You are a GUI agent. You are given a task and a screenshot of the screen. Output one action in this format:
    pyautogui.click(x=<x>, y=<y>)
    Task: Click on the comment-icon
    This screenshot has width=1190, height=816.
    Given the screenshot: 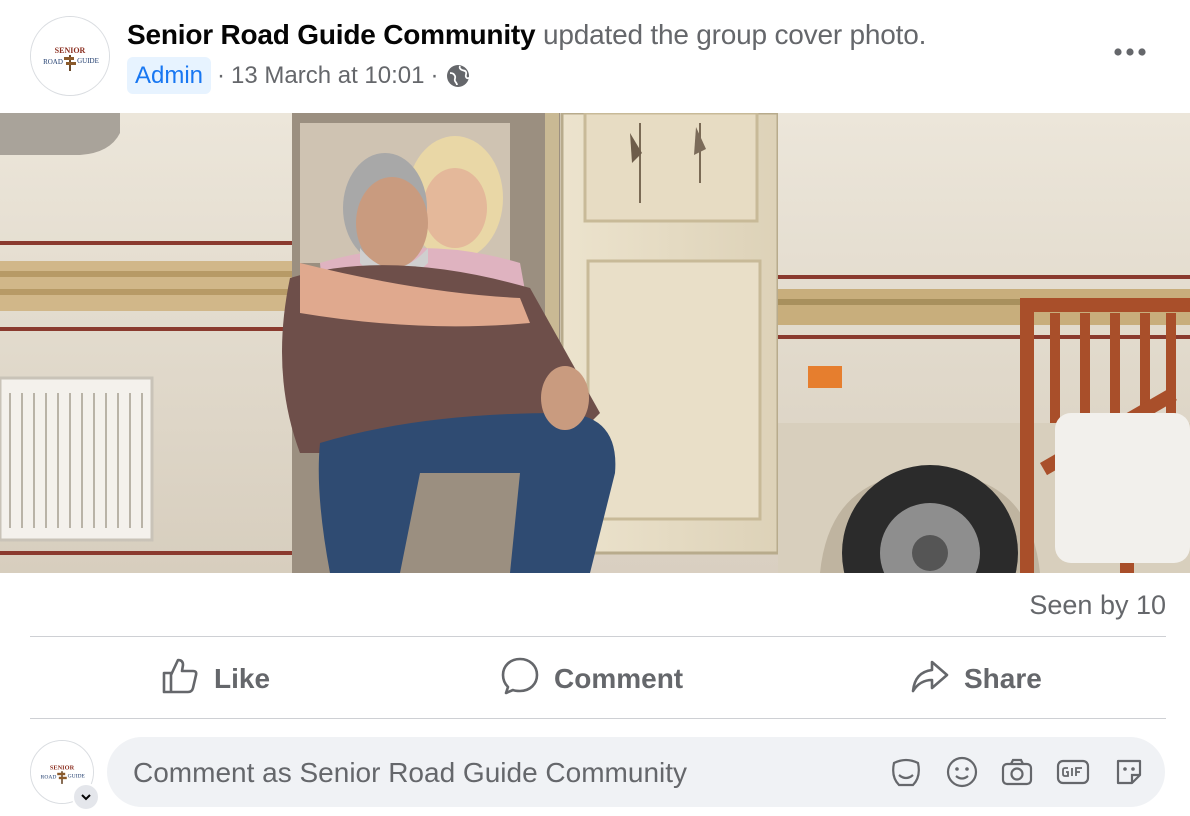 What is the action you would take?
    pyautogui.click(x=520, y=679)
    